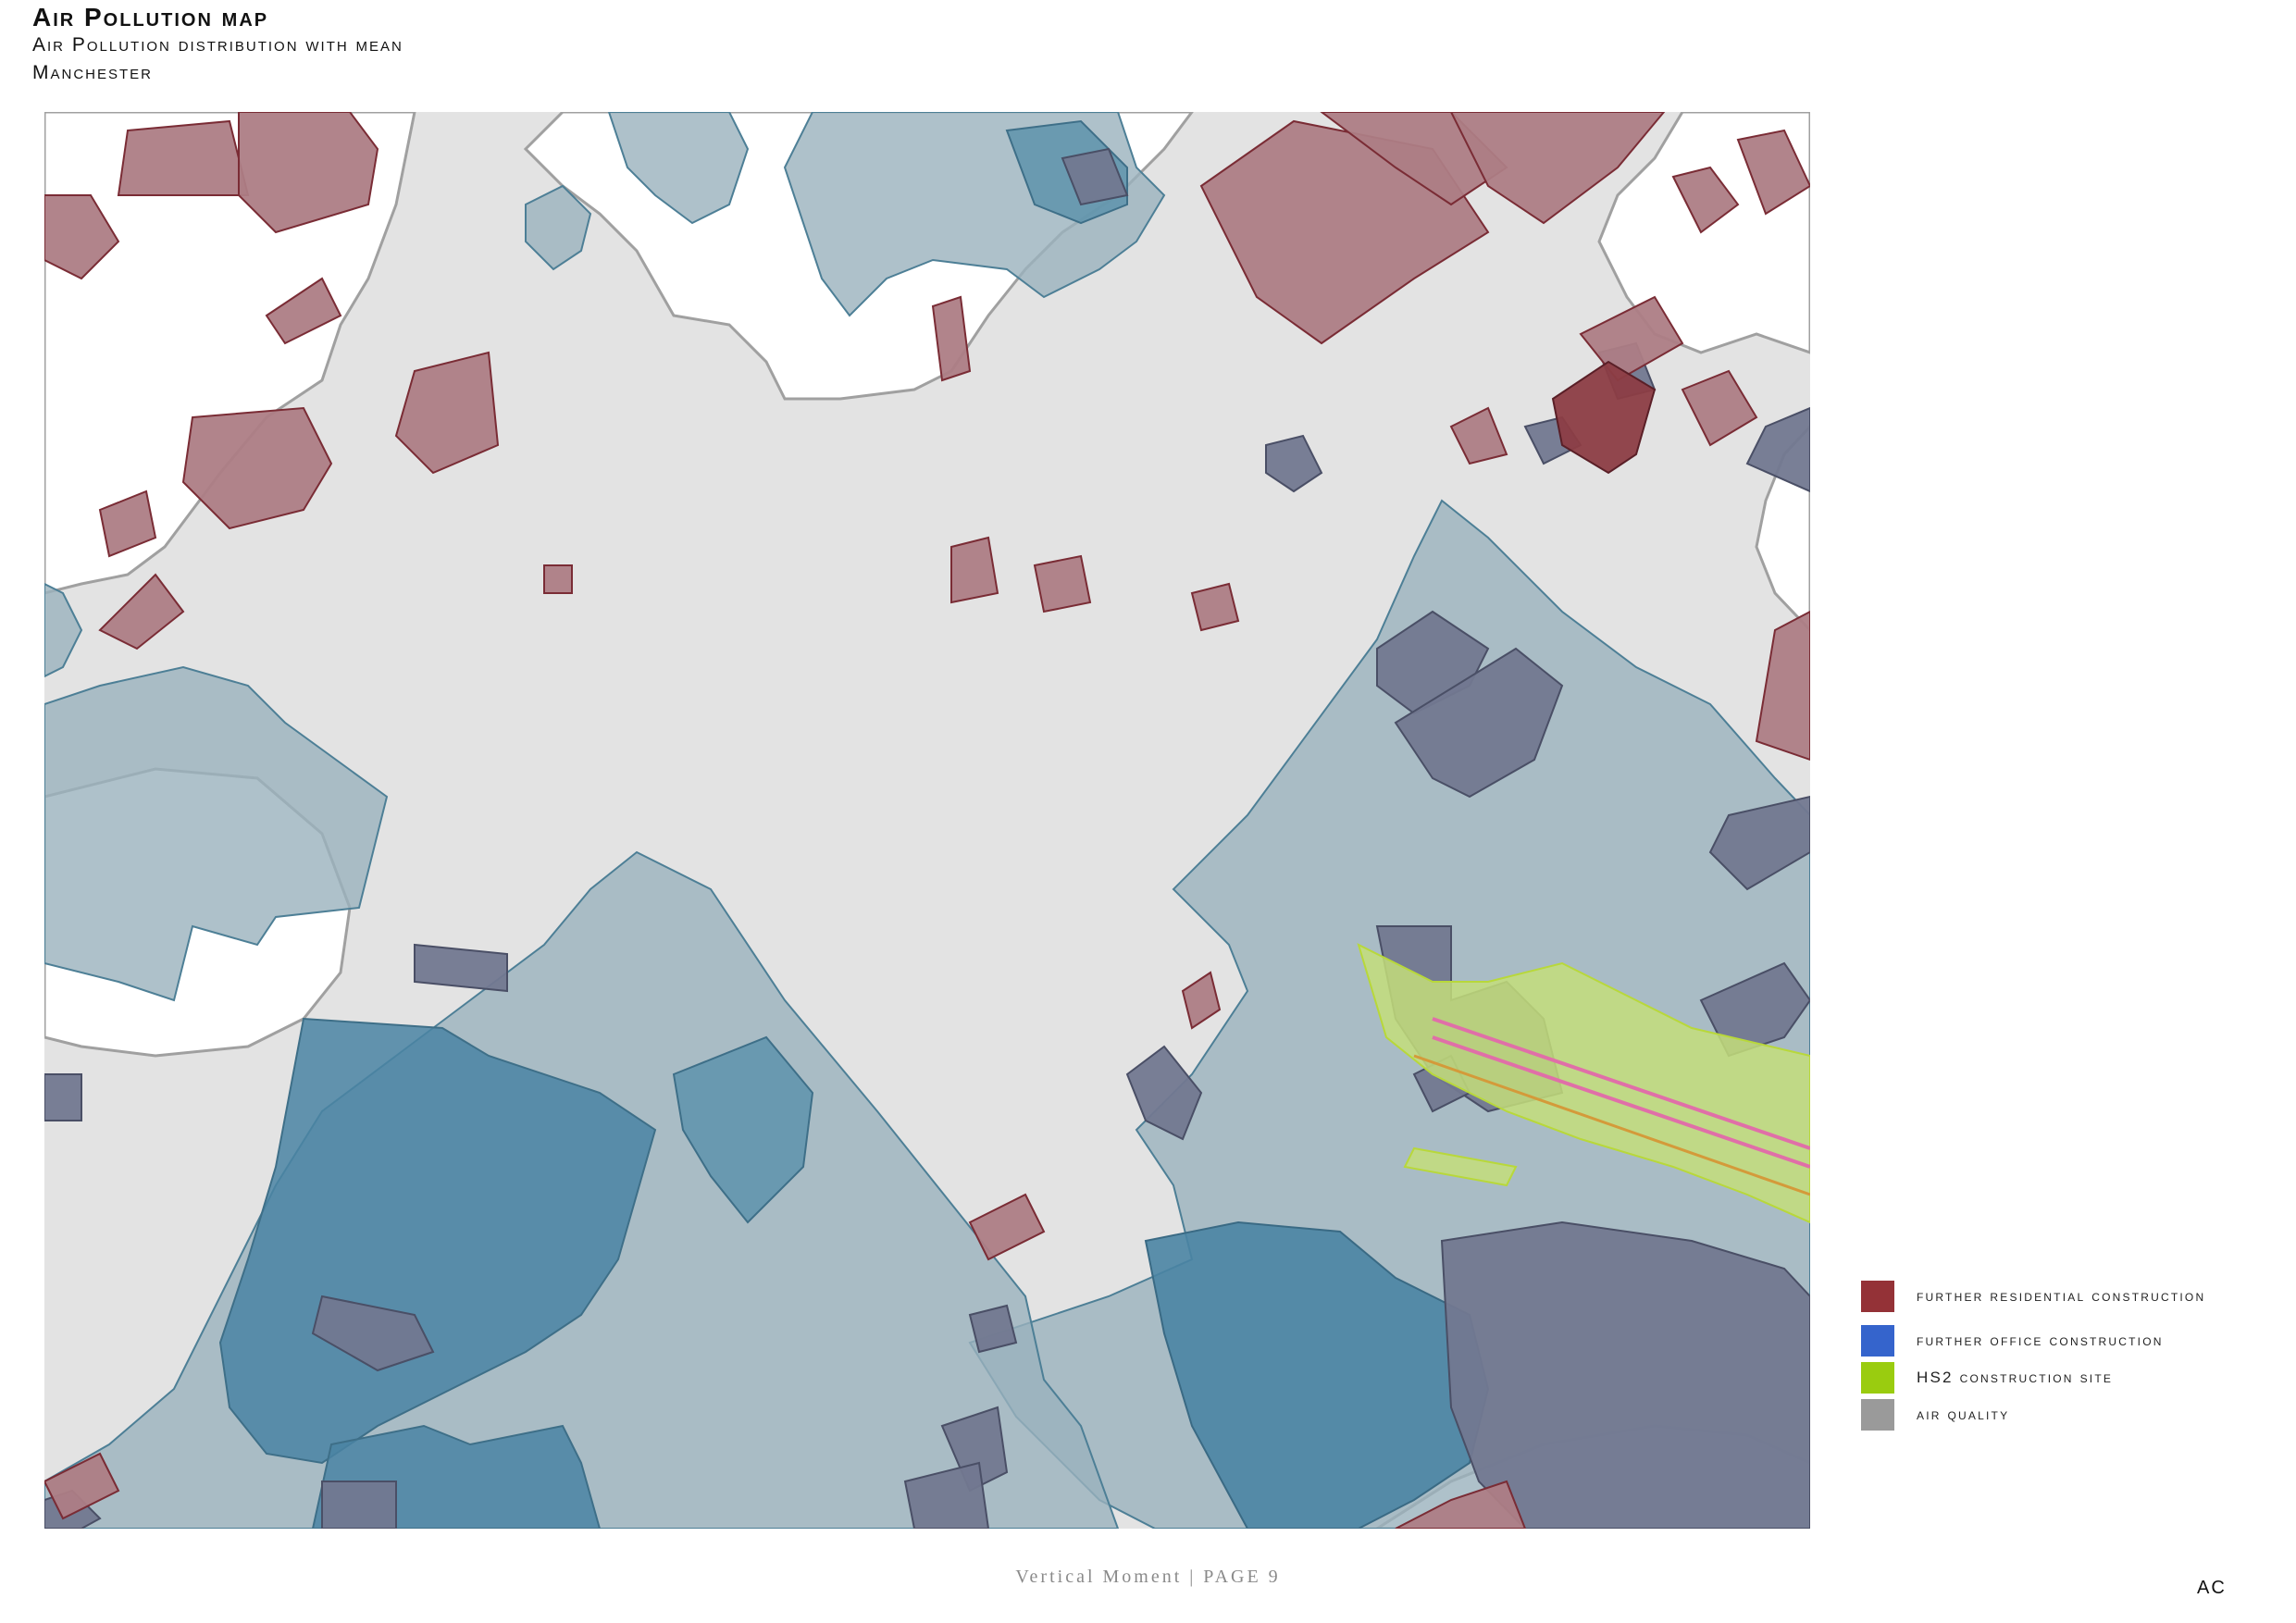 The image size is (2296, 1623). Describe the element at coordinates (2015, 1377) in the screenshot. I see `legend-label-hs2: HS2 construction site` at that location.